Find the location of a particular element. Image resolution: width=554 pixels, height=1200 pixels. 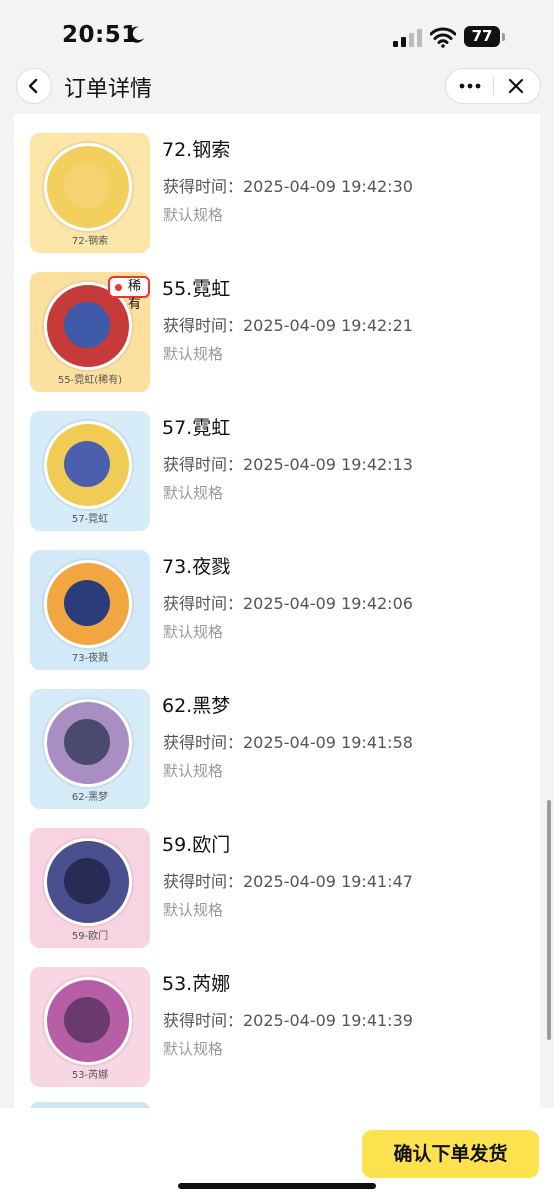

rare-dot-icon is located at coordinates (118, 287).